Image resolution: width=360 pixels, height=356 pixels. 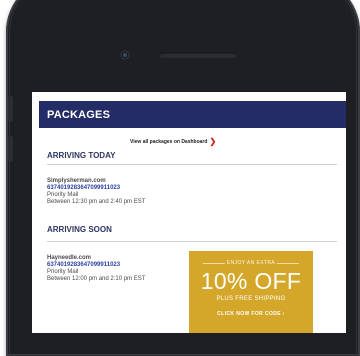 I want to click on volume-up-button, so click(x=10, y=109).